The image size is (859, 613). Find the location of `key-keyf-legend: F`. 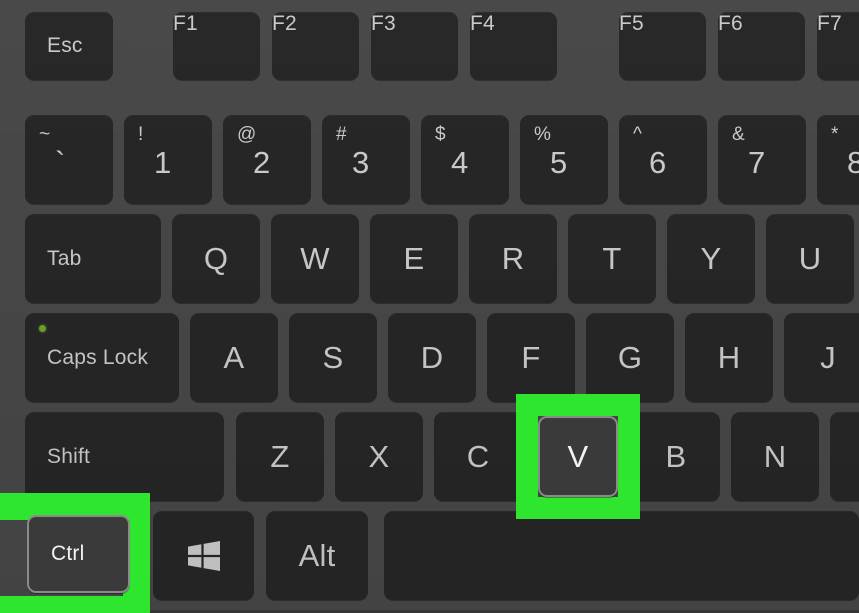

key-keyf-legend: F is located at coordinates (531, 357).